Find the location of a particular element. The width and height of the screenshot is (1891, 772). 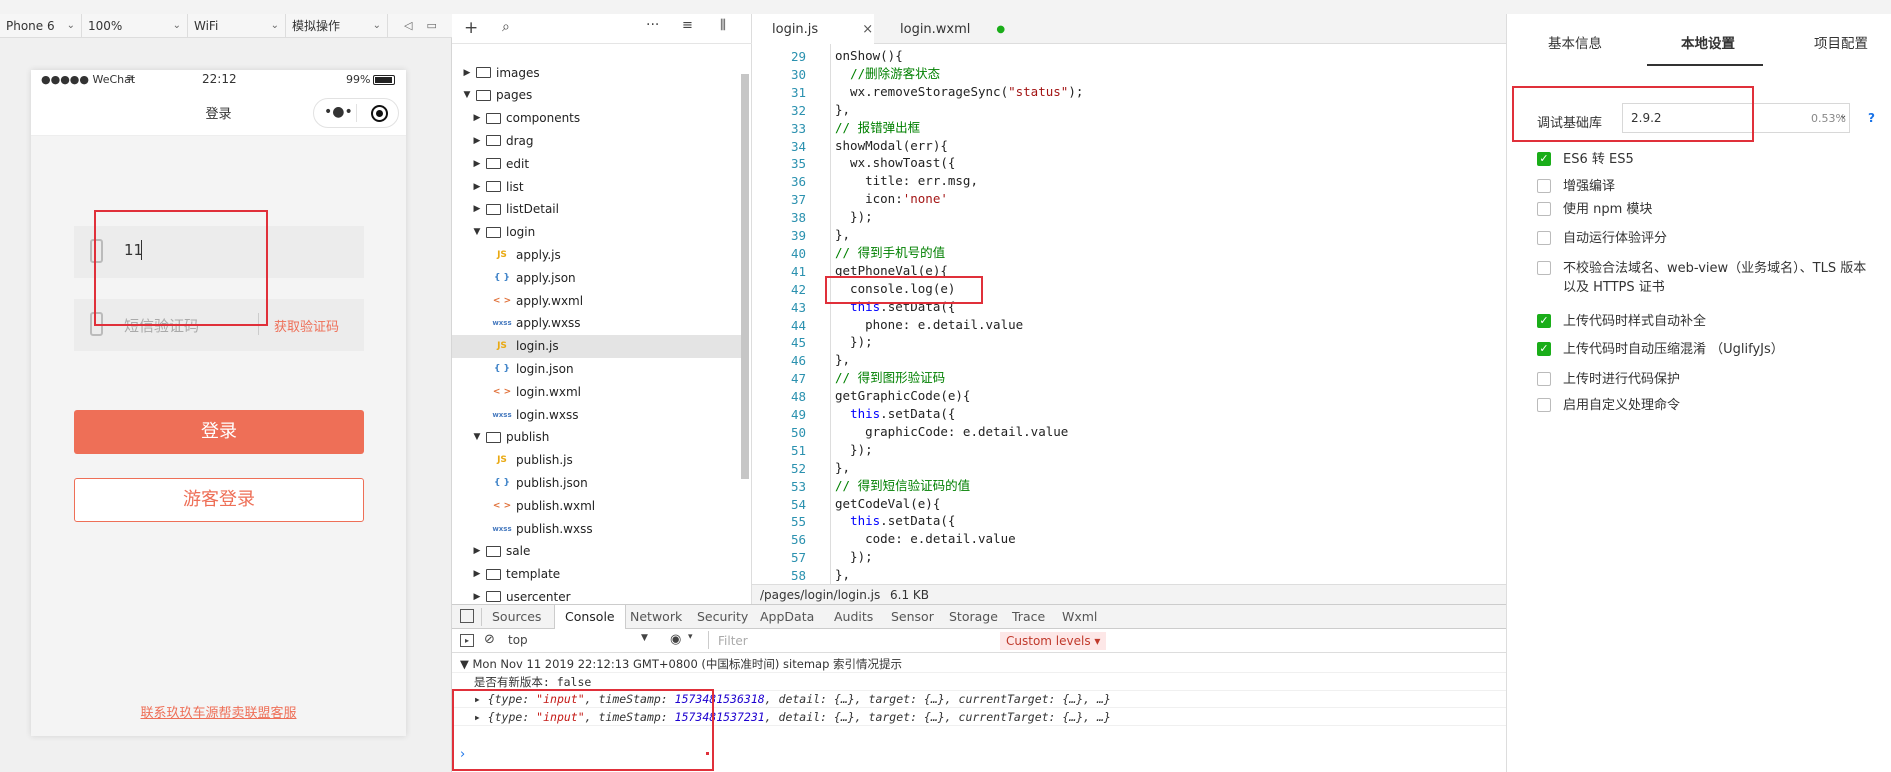

clear-icon: ⊘ is located at coordinates (489, 639).